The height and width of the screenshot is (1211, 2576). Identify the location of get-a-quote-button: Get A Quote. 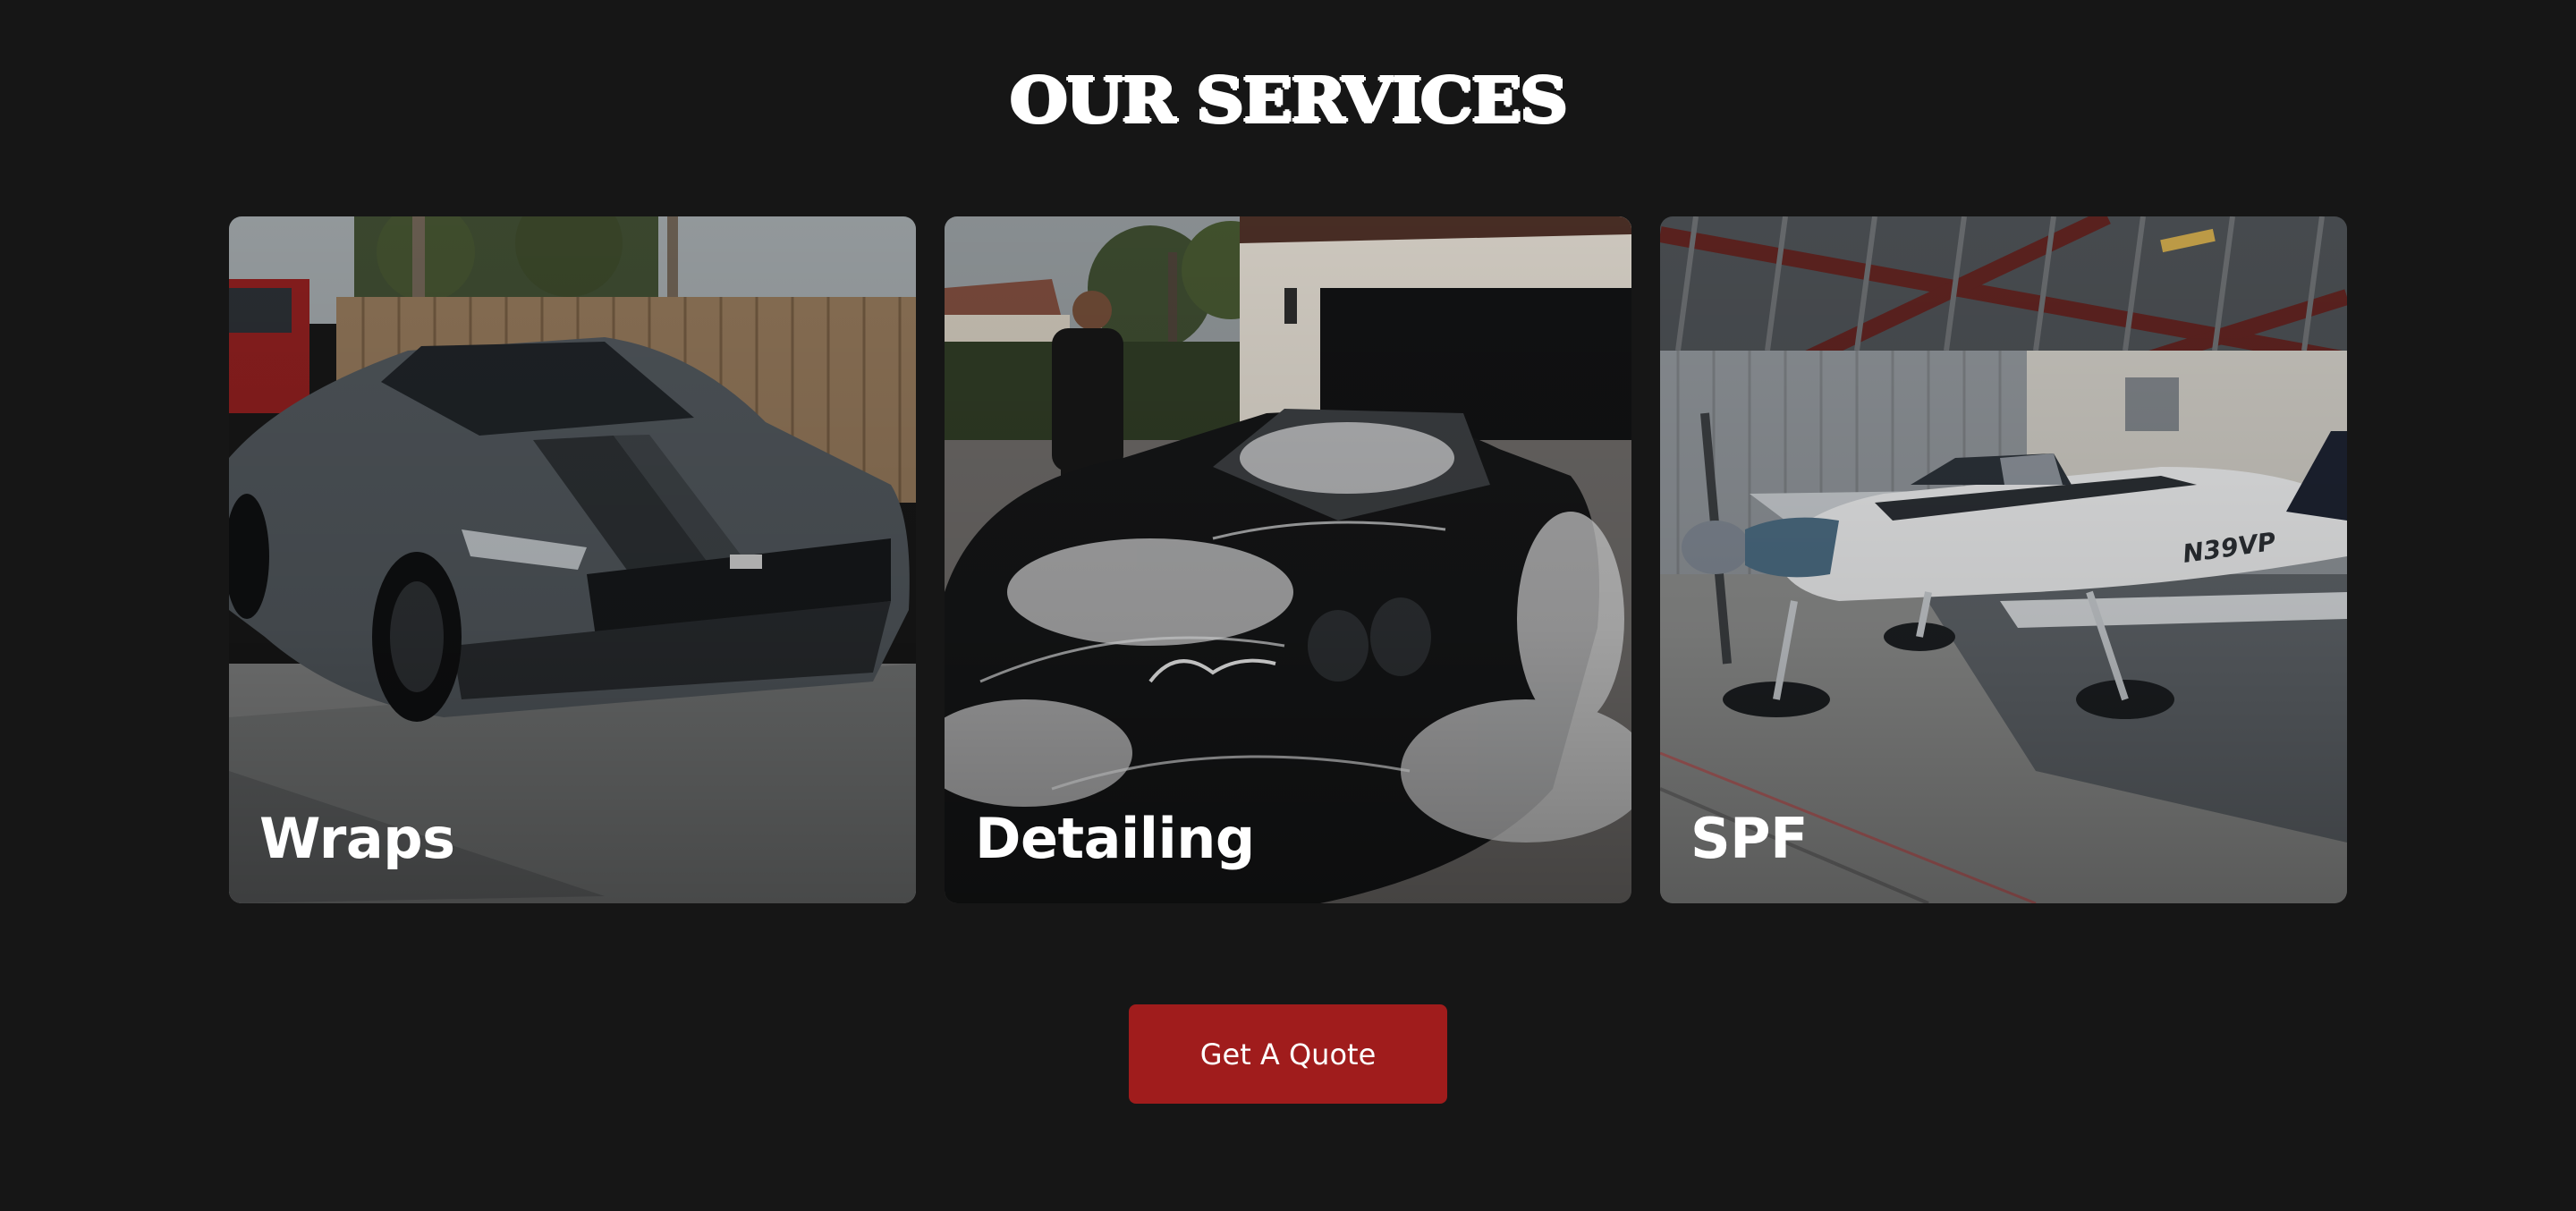
(1288, 1054).